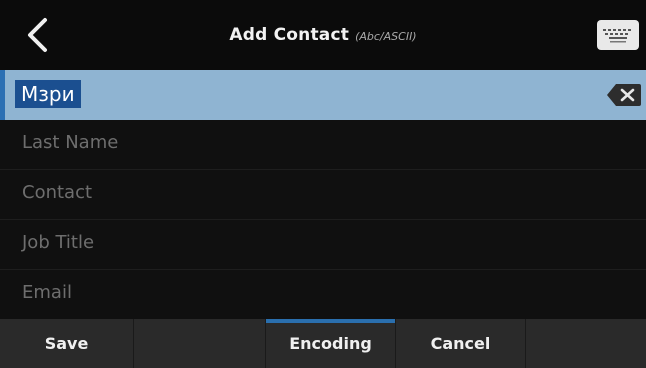 The image size is (646, 368). What do you see at coordinates (323, 295) in the screenshot?
I see `email-field: Email` at bounding box center [323, 295].